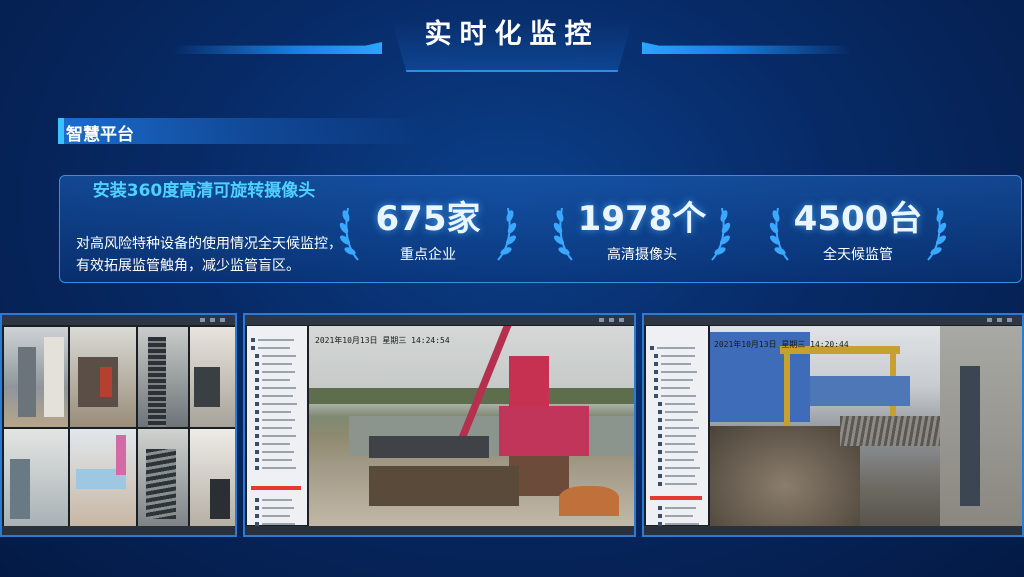 The width and height of the screenshot is (1024, 577). What do you see at coordinates (428, 255) in the screenshot?
I see `stat-label: 重点企业` at bounding box center [428, 255].